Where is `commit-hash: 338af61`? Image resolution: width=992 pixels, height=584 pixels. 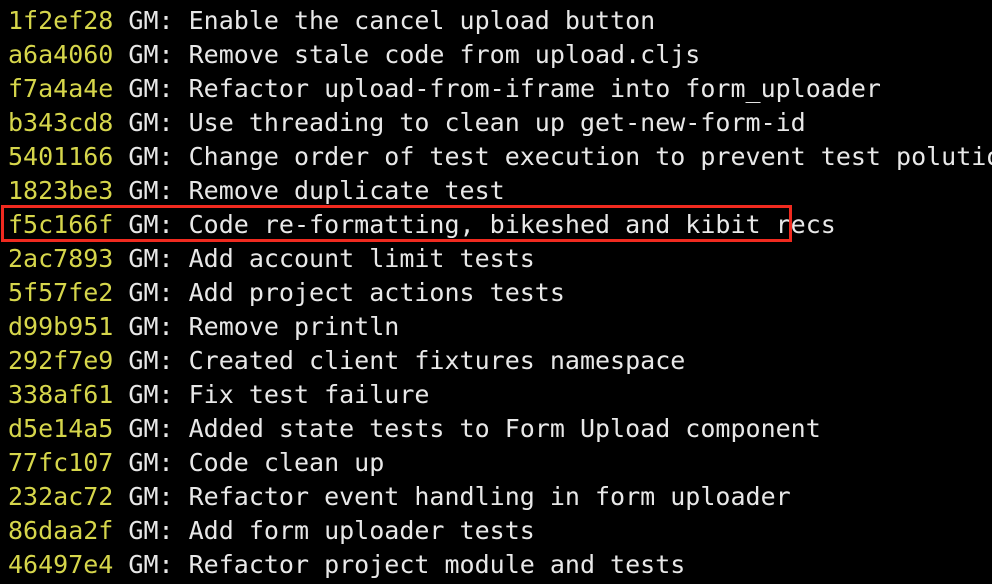 commit-hash: 338af61 is located at coordinates (61, 394).